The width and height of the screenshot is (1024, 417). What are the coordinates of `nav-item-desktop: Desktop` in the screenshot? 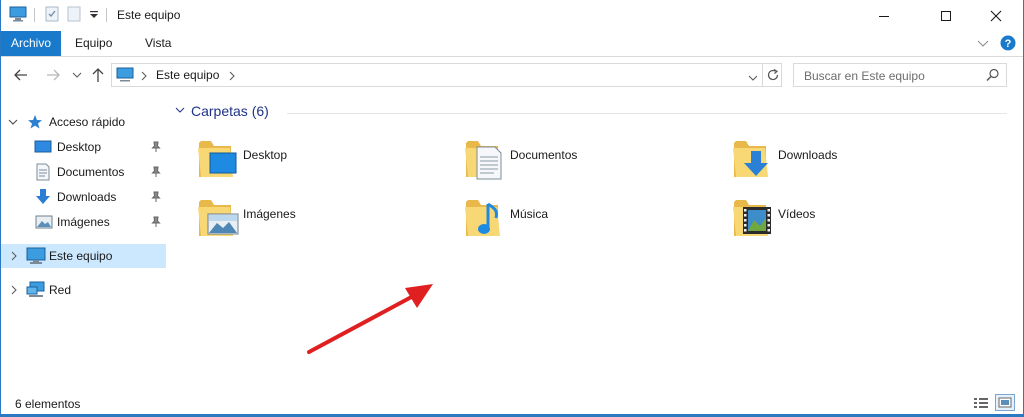 It's located at (83, 147).